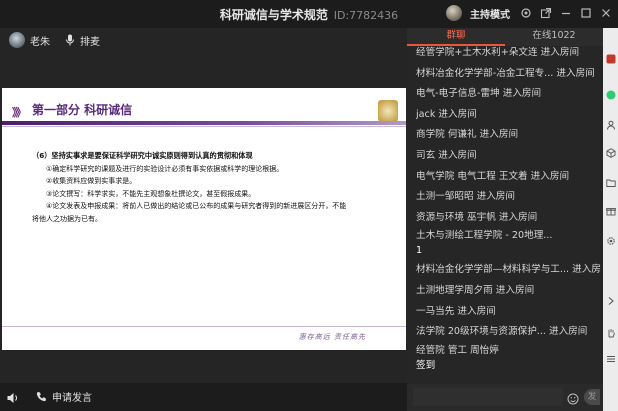 The height and width of the screenshot is (411, 618). I want to click on tab-online: 在线1022, so click(554, 37).